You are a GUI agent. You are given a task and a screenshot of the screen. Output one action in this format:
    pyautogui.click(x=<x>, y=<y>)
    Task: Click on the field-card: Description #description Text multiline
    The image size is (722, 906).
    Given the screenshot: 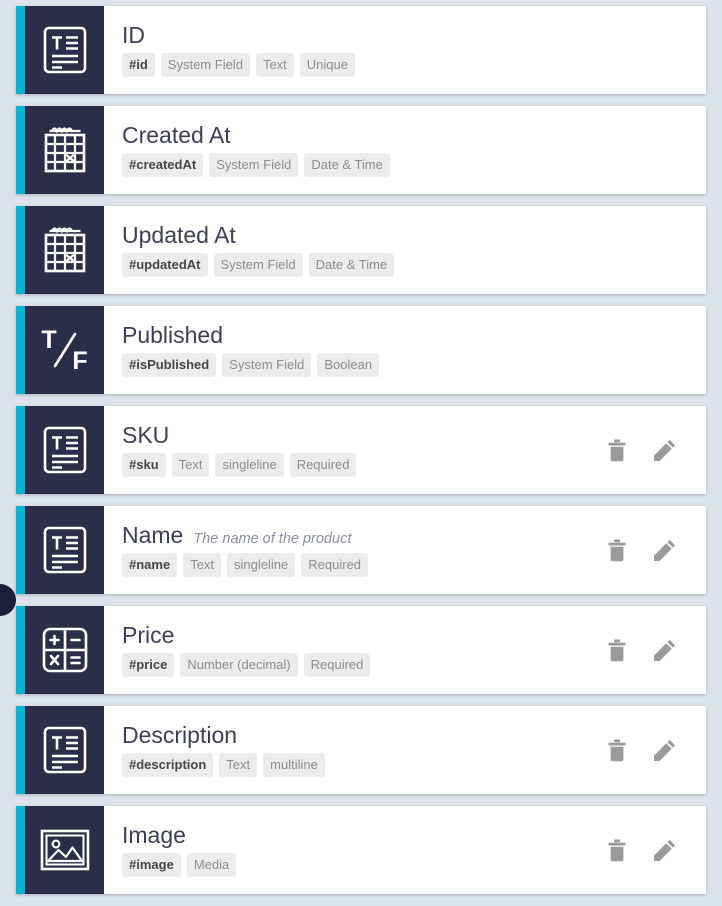 What is the action you would take?
    pyautogui.click(x=361, y=750)
    